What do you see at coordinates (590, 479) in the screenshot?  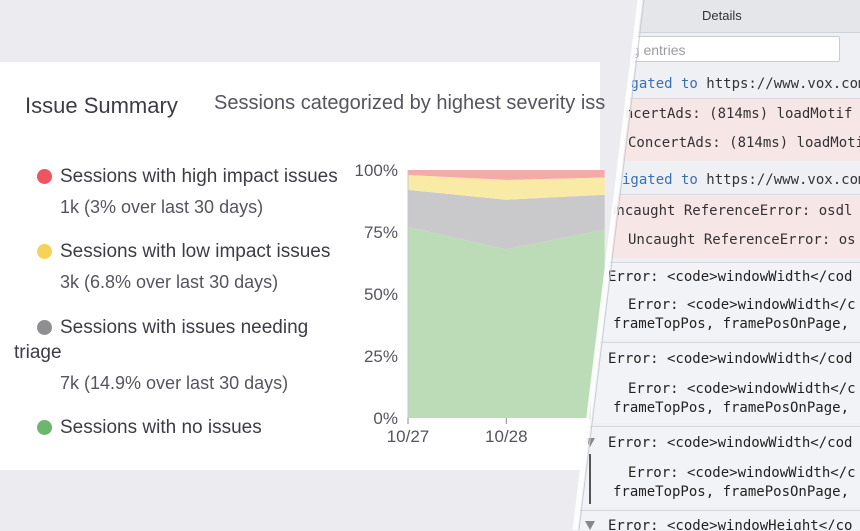 I see `group-indent-bar` at bounding box center [590, 479].